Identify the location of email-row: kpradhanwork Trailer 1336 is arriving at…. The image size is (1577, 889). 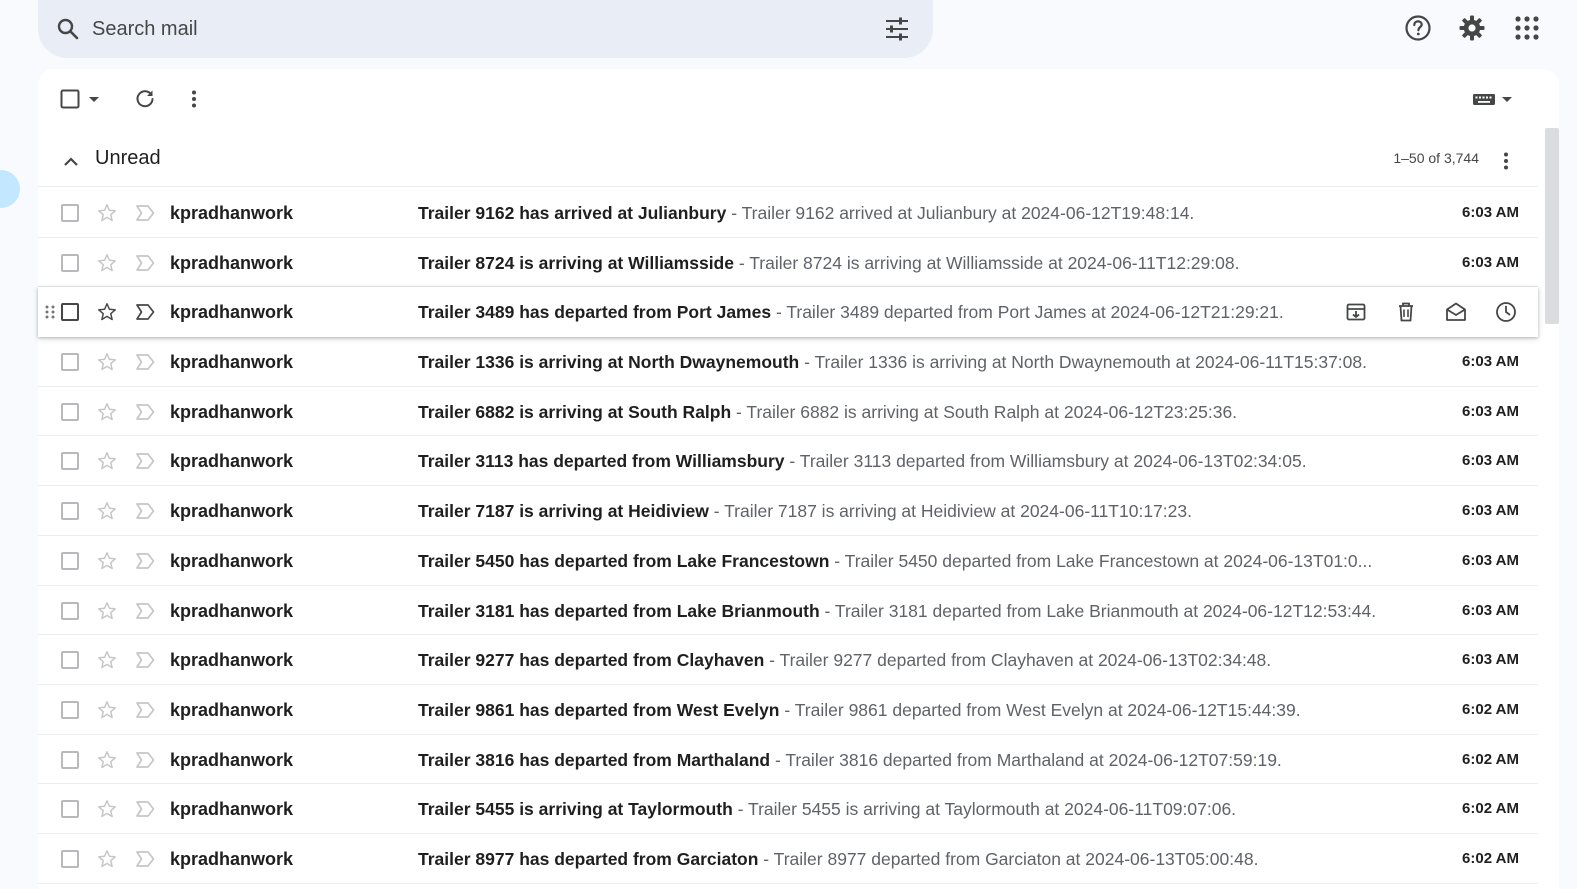
(788, 362).